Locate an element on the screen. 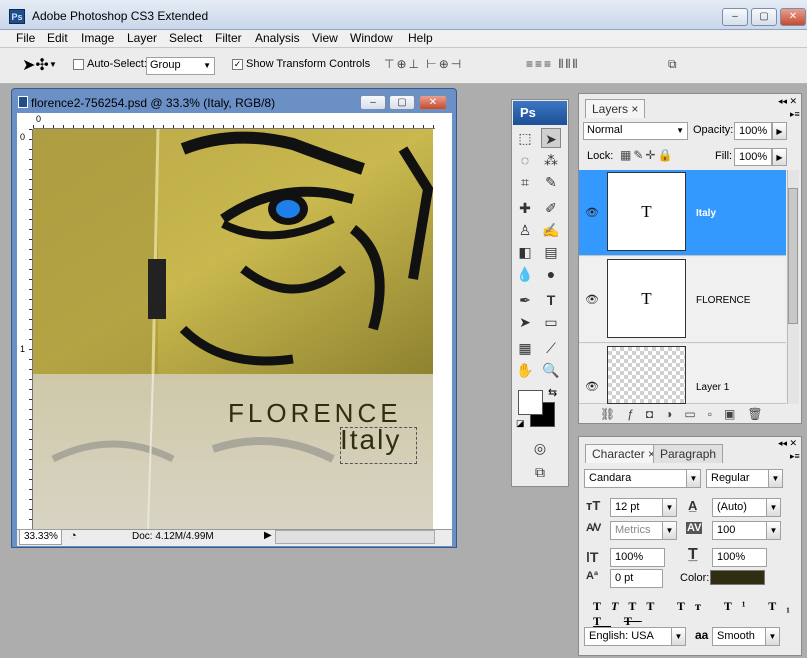 This screenshot has height=658, width=807. move-tool-icon: ➤✣ is located at coordinates (35, 65).